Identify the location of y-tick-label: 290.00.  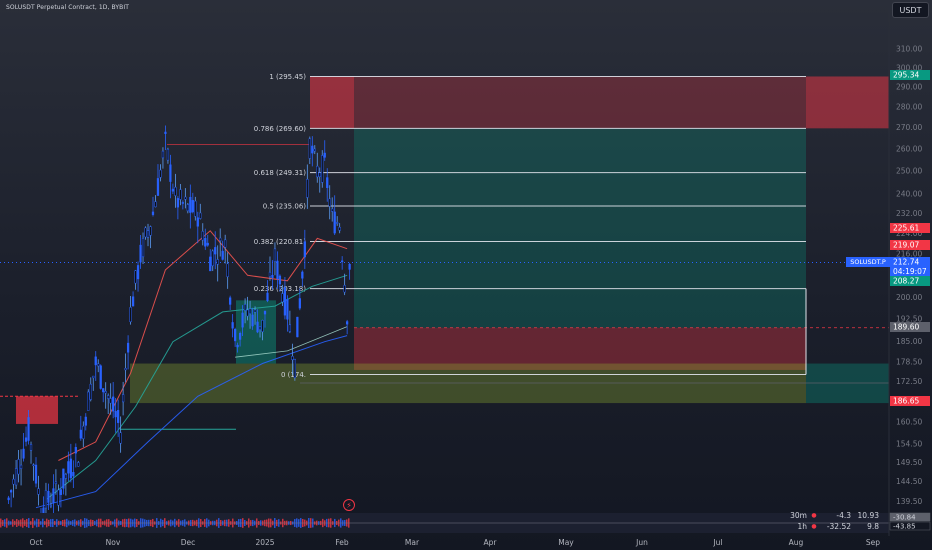
(909, 87).